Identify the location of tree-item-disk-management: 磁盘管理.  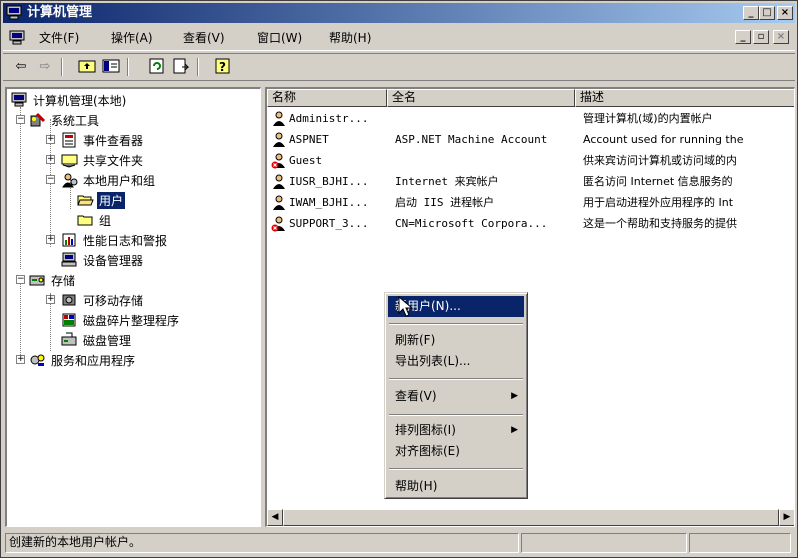
(97, 340).